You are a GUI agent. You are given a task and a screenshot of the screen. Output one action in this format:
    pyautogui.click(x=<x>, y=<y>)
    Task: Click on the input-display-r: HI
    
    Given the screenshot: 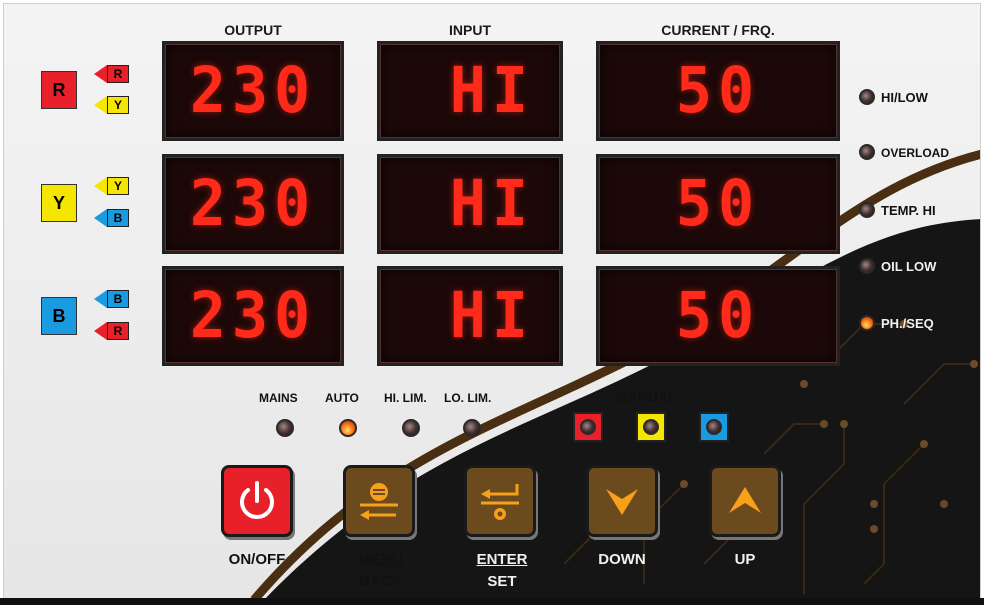 What is the action you would take?
    pyautogui.click(x=470, y=91)
    